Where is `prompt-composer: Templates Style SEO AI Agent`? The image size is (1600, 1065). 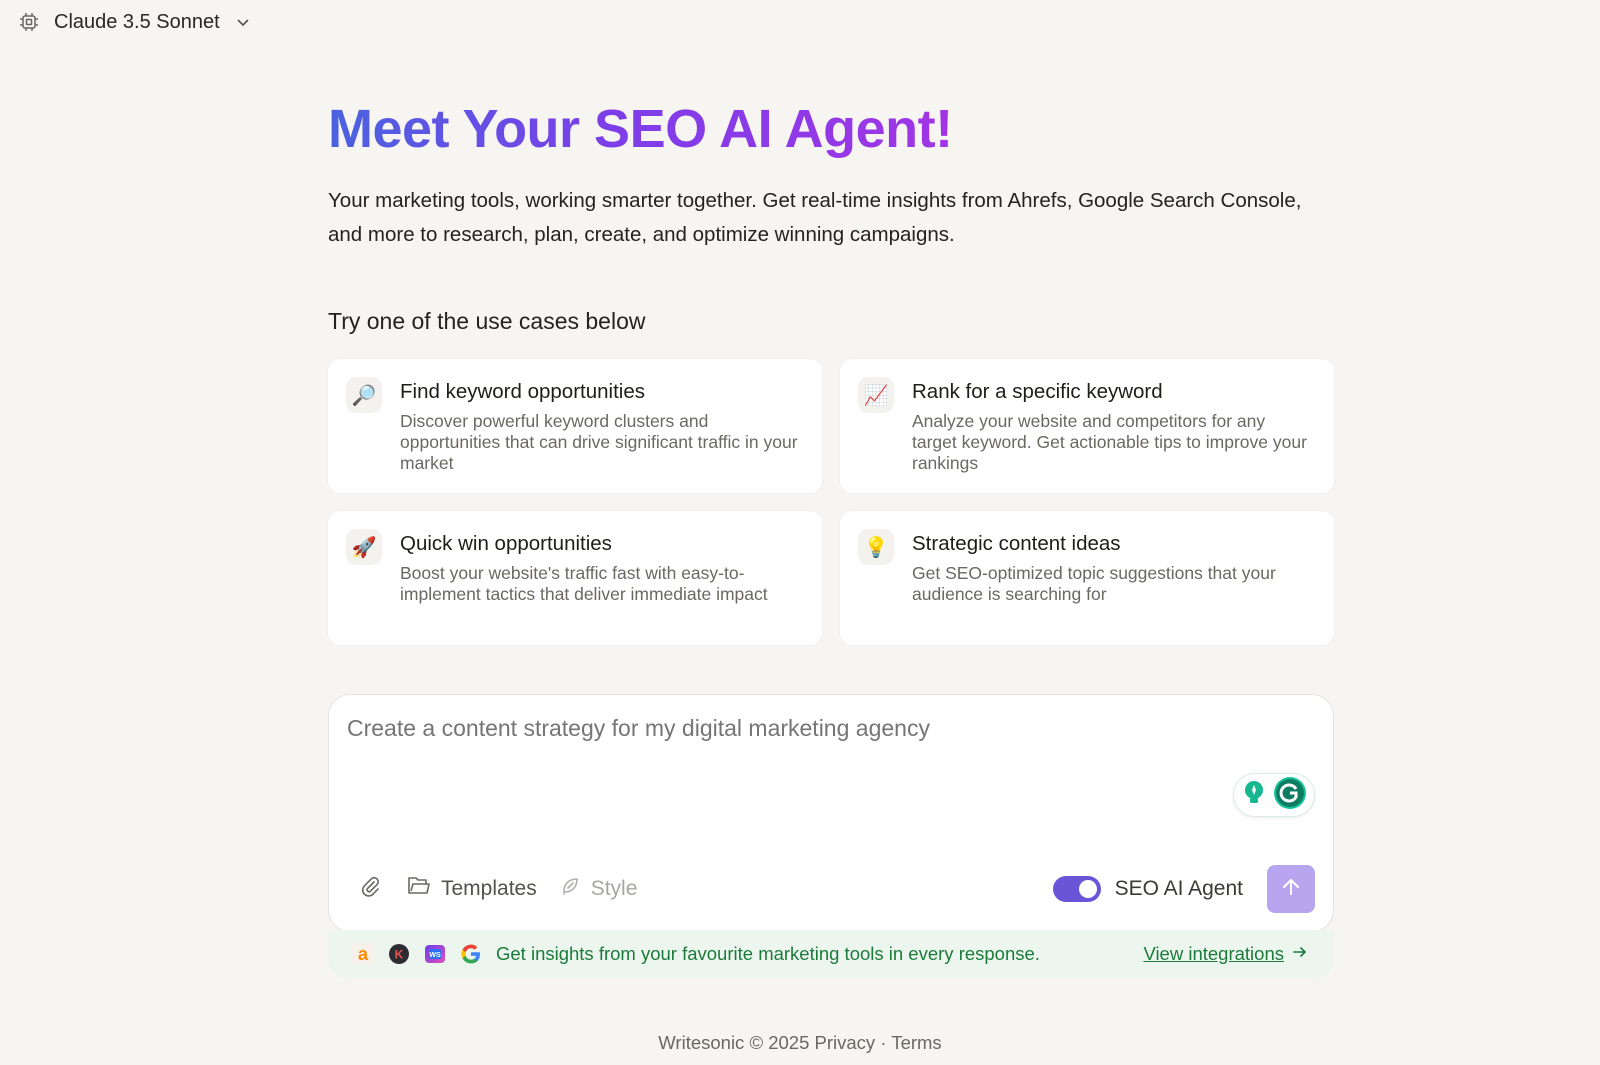 prompt-composer: Templates Style SEO AI Agent is located at coordinates (831, 813).